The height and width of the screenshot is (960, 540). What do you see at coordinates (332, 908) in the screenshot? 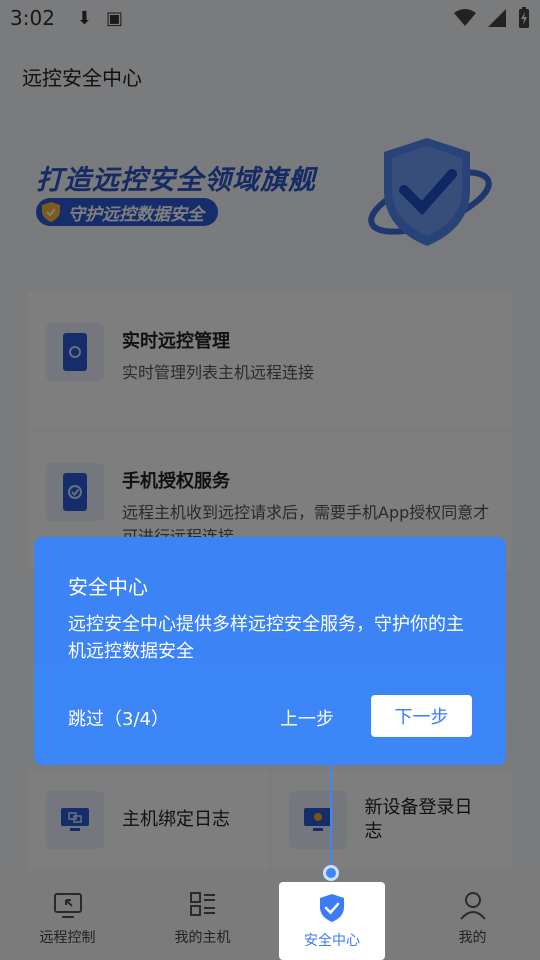
I see `shield-check-icon` at bounding box center [332, 908].